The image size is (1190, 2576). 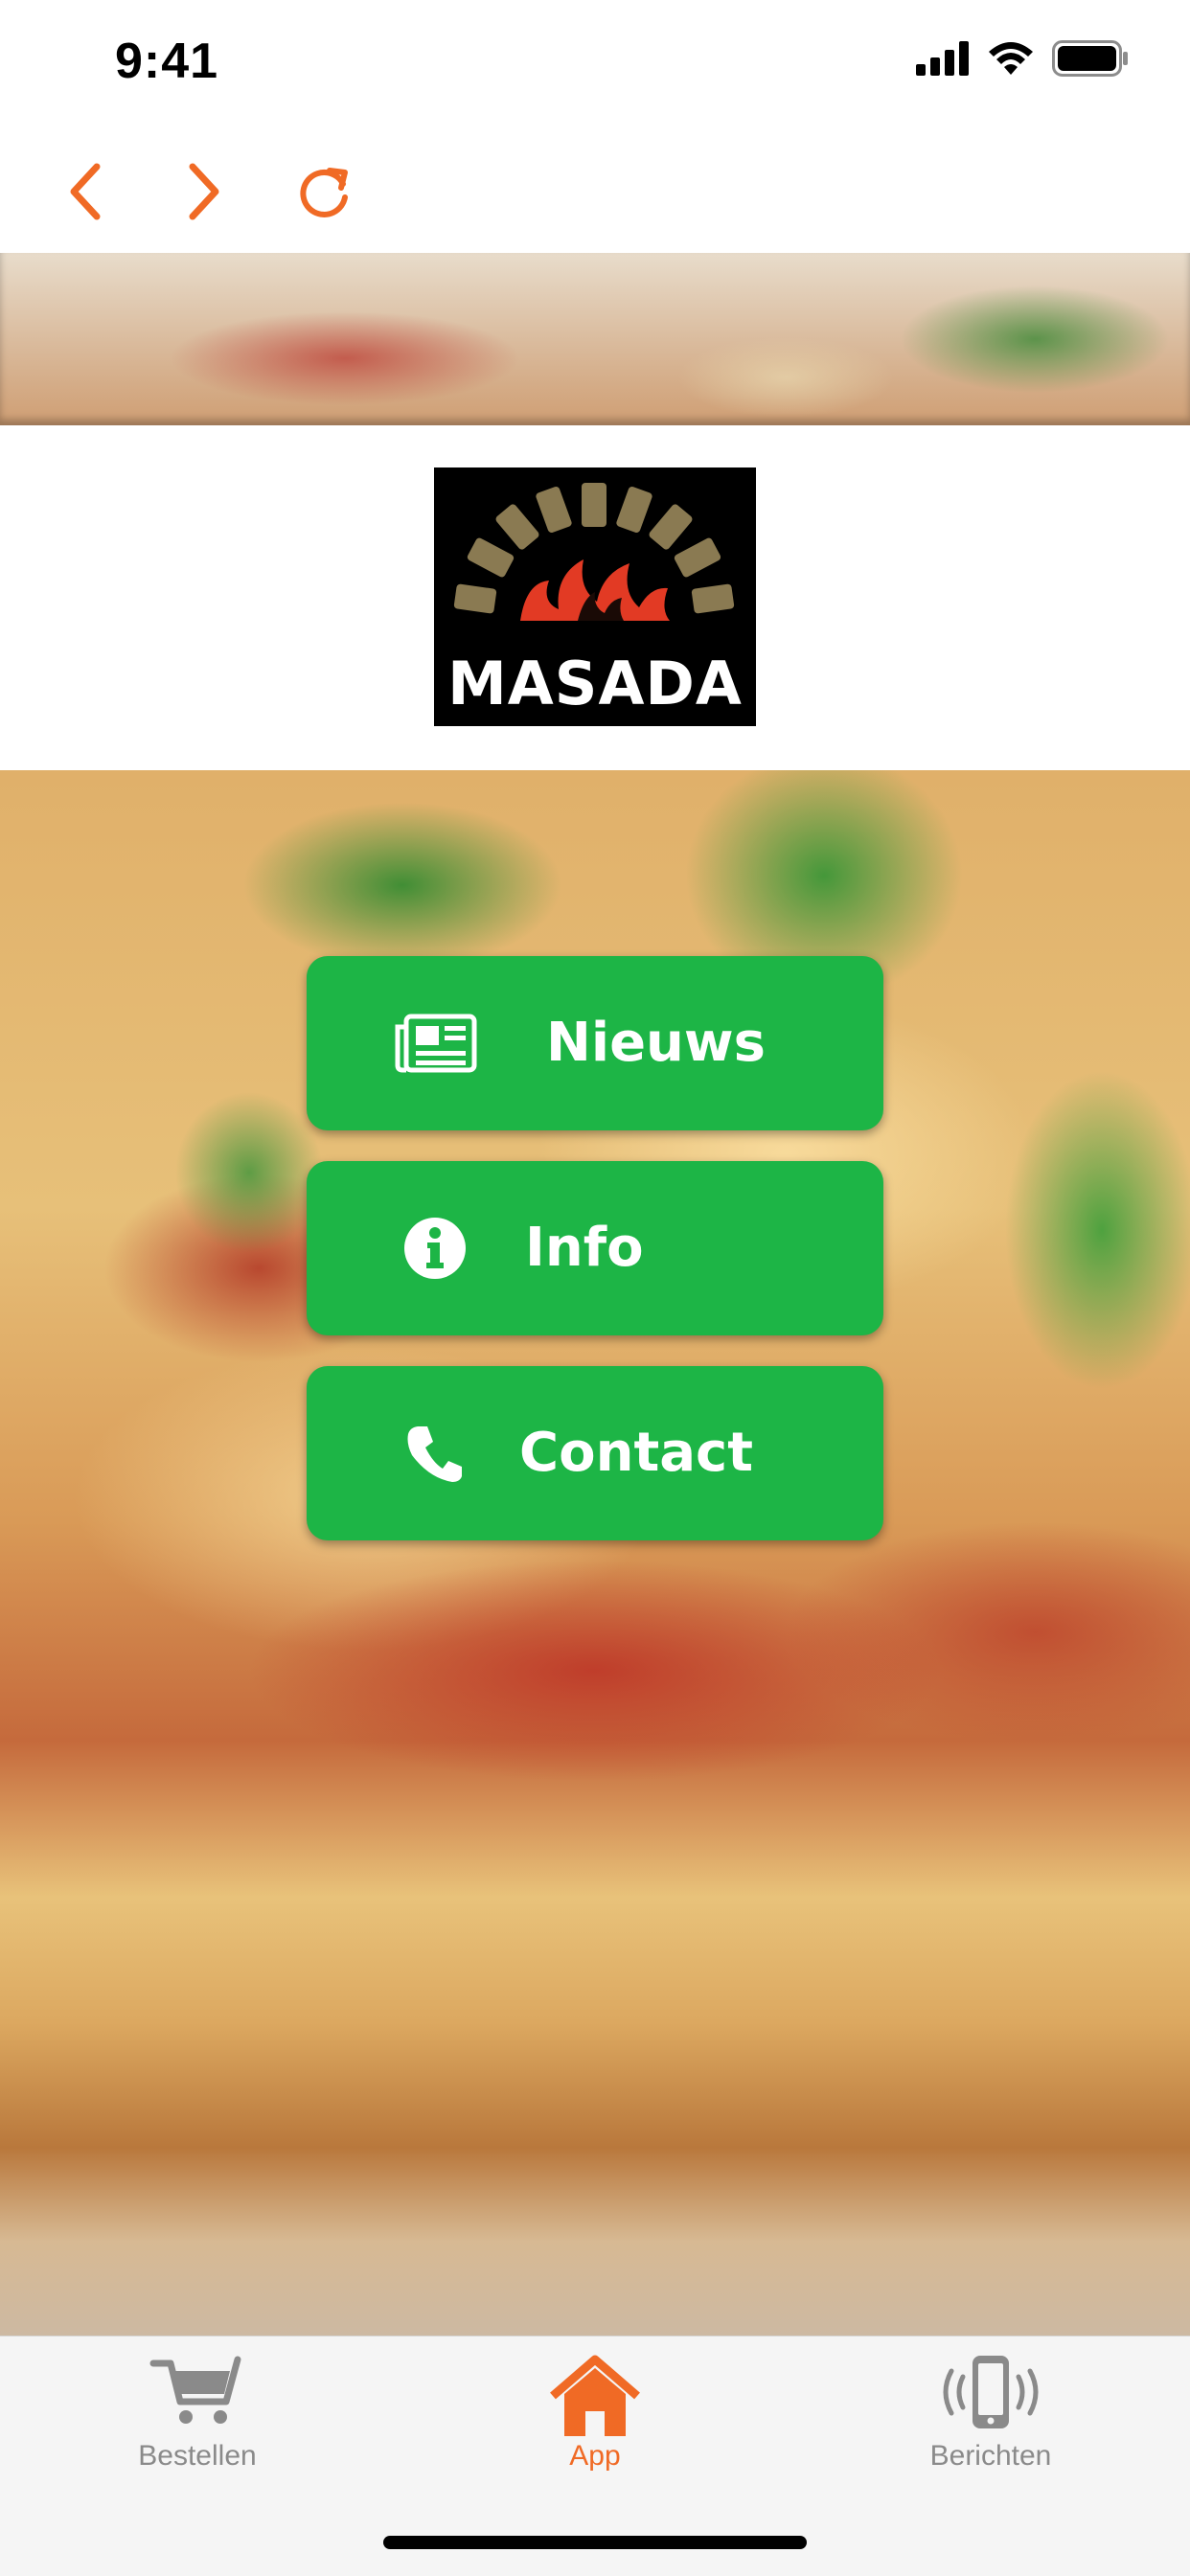 I want to click on tab-berichten: Berichten, so click(x=990, y=2423).